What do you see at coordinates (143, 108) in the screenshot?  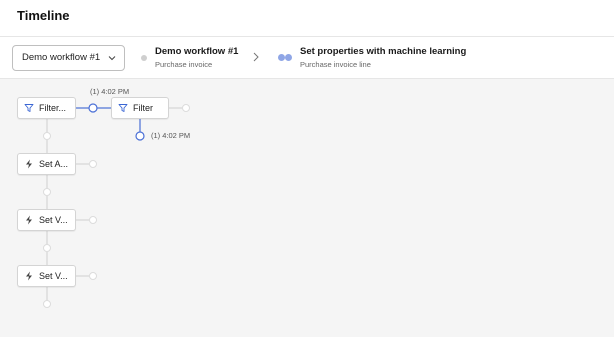 I see `node-label: Filter` at bounding box center [143, 108].